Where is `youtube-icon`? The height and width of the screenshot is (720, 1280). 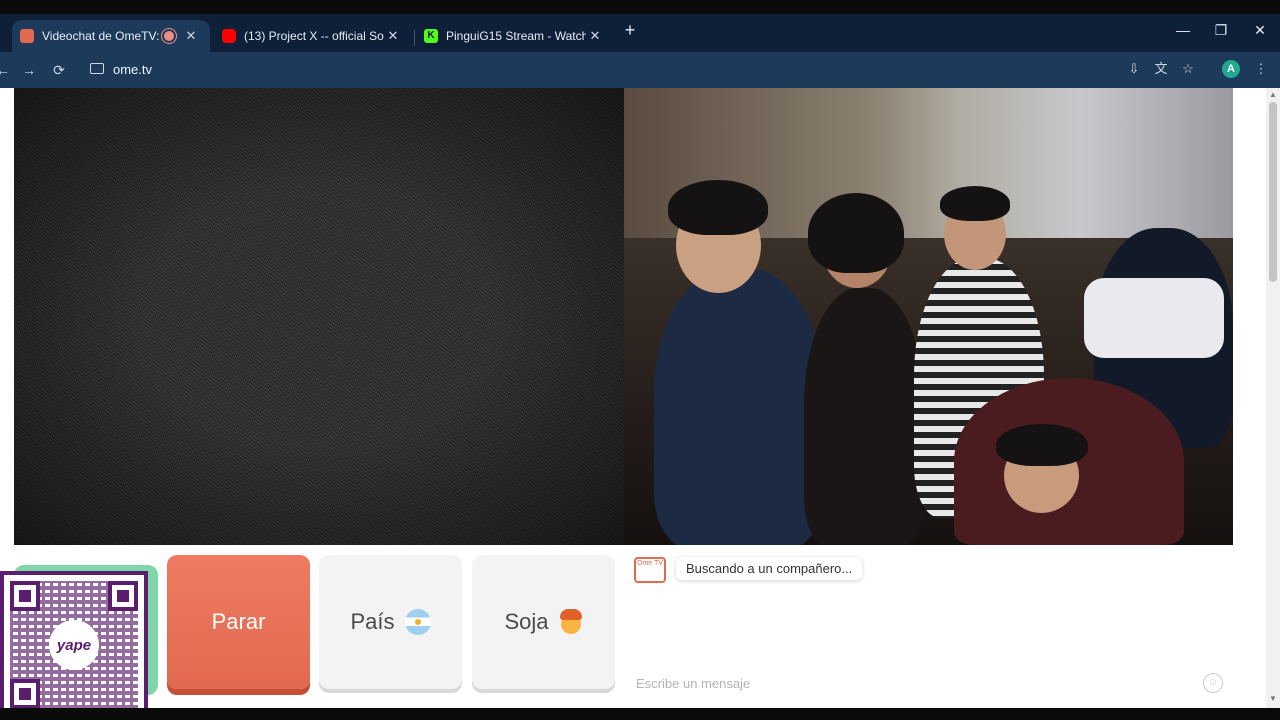
youtube-icon is located at coordinates (229, 36).